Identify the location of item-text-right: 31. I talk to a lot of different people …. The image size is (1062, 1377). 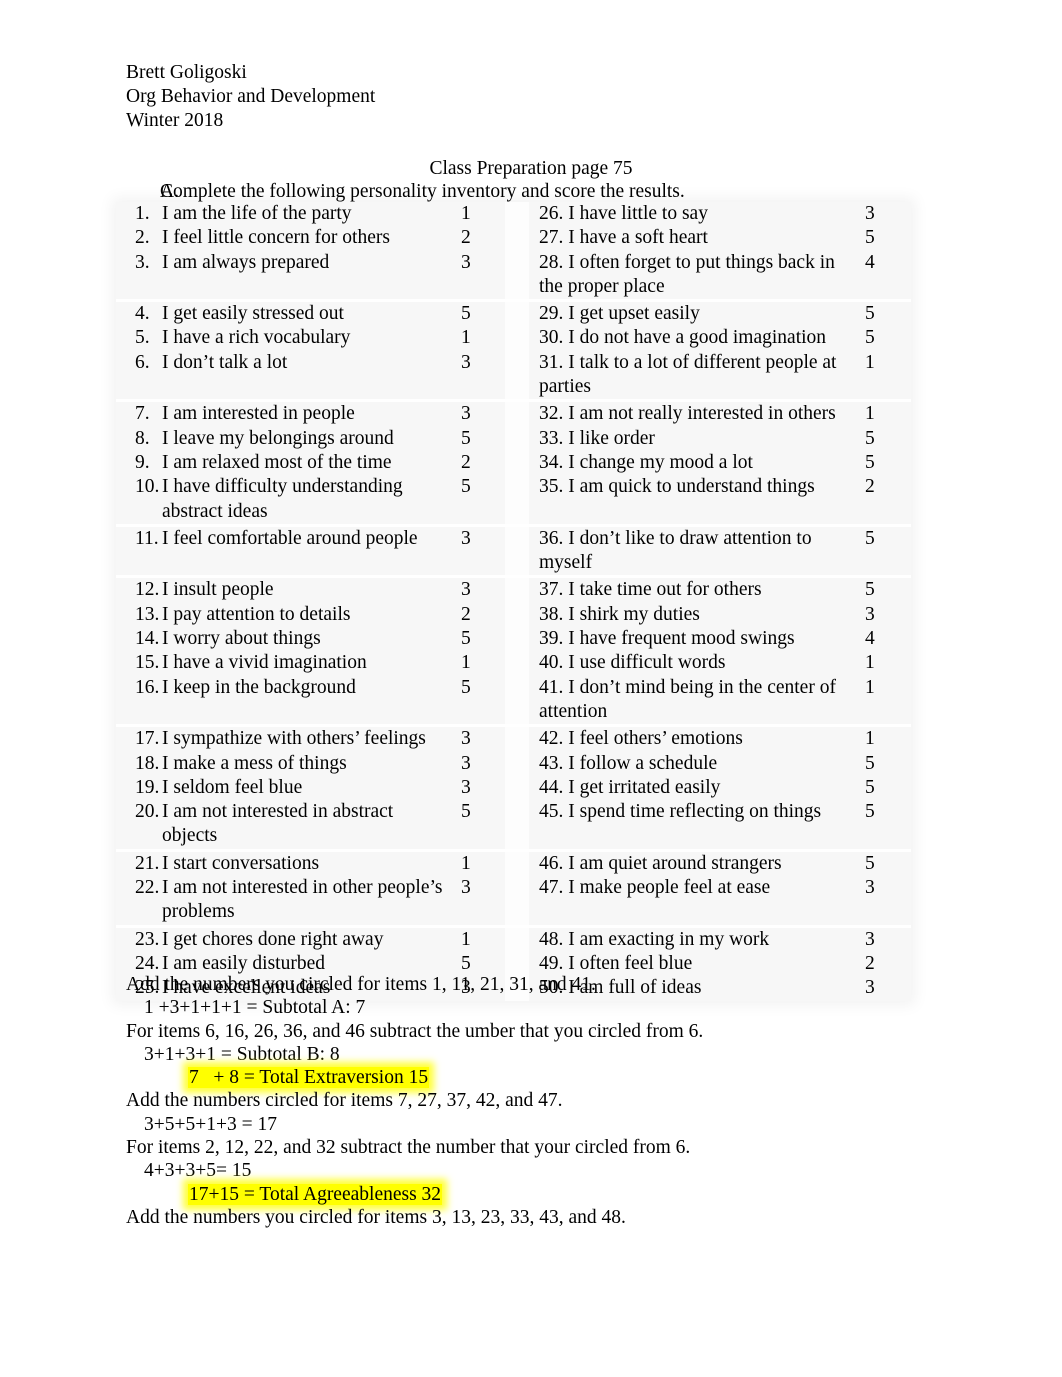
(688, 375).